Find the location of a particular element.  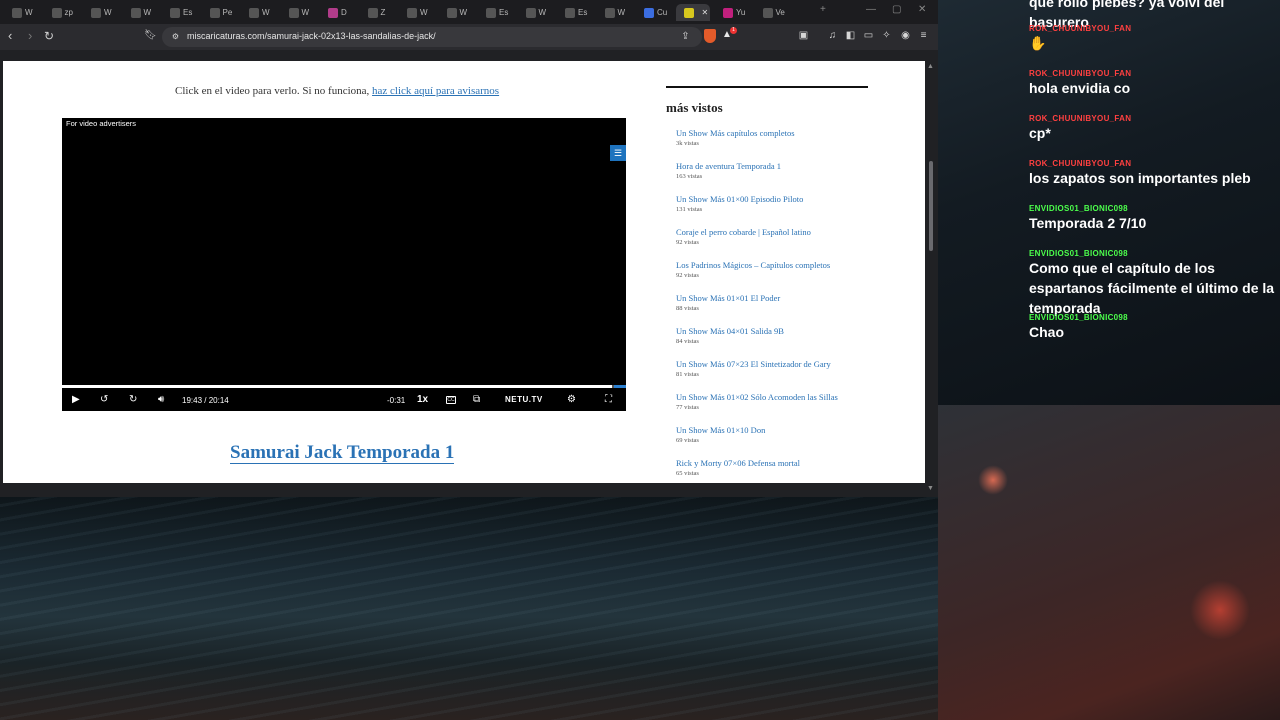

play-icon: ▶ is located at coordinates (76, 400).